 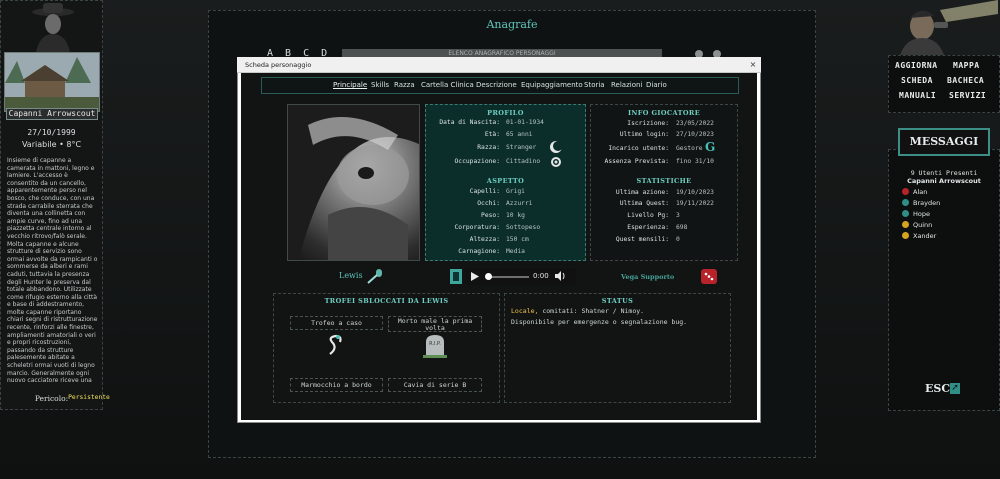 I want to click on last-quest-value: 19/11/2022, so click(x=695, y=203).